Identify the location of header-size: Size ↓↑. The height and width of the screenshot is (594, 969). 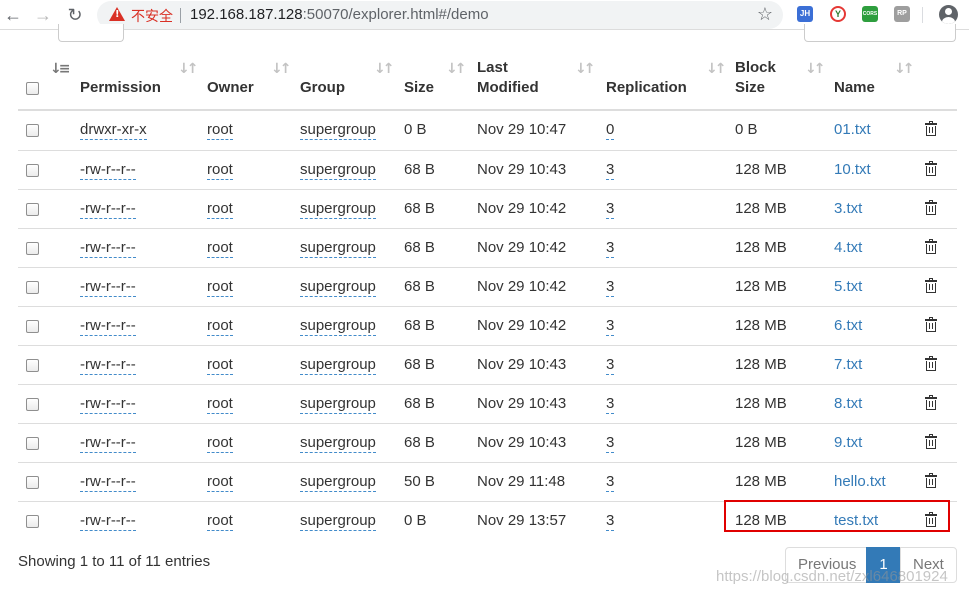
(435, 82).